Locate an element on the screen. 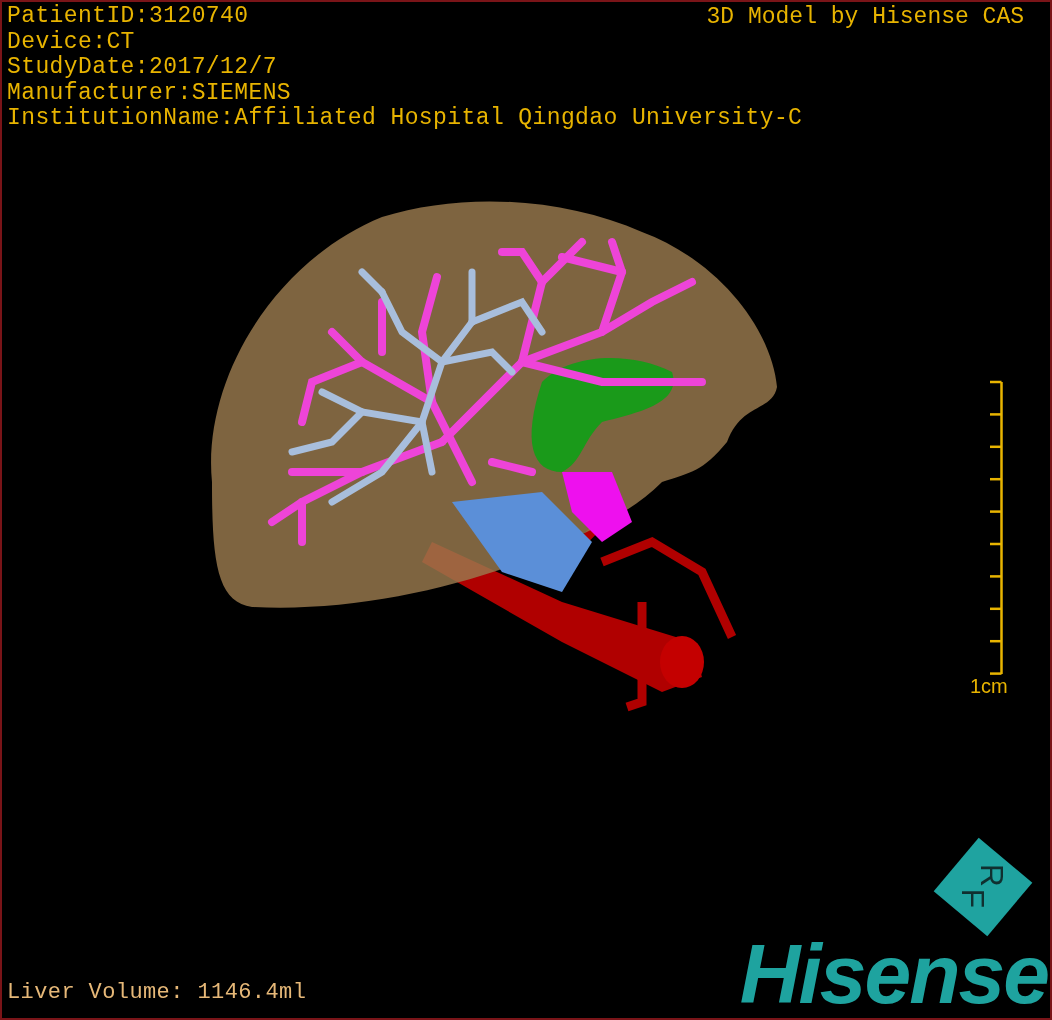 The height and width of the screenshot is (1020, 1052). liver-volume: Liver Volume: 1146.4ml is located at coordinates (157, 993).